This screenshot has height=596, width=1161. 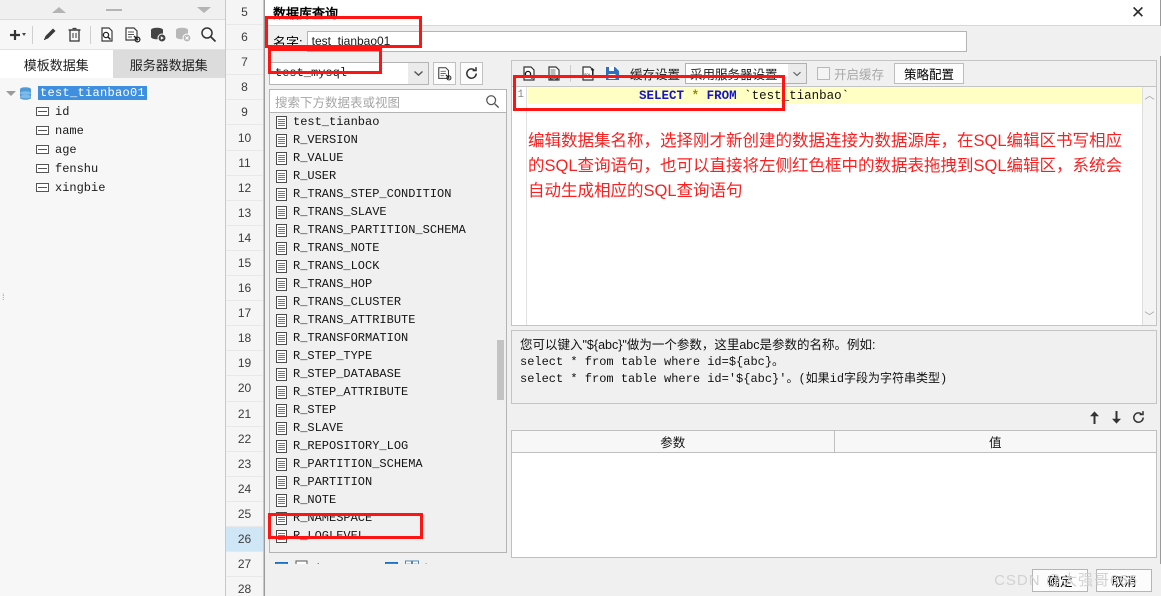 I want to click on preview-sql-icon, so click(x=528, y=74).